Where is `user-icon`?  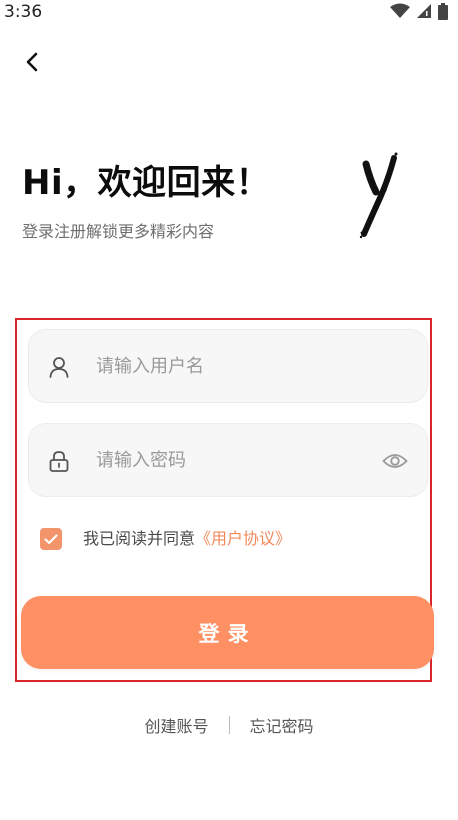
user-icon is located at coordinates (59, 367).